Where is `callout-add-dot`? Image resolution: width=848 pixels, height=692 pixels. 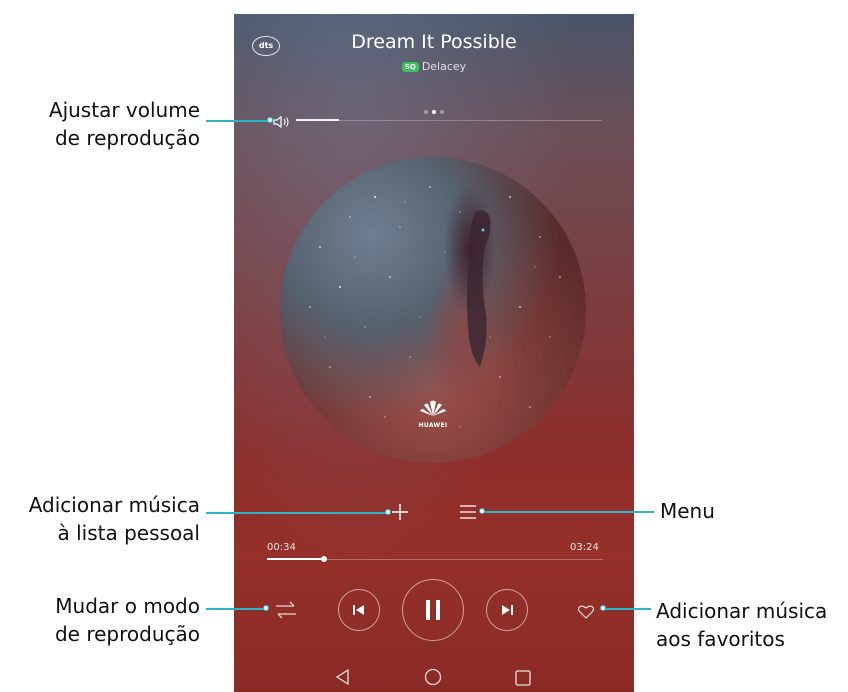
callout-add-dot is located at coordinates (388, 512).